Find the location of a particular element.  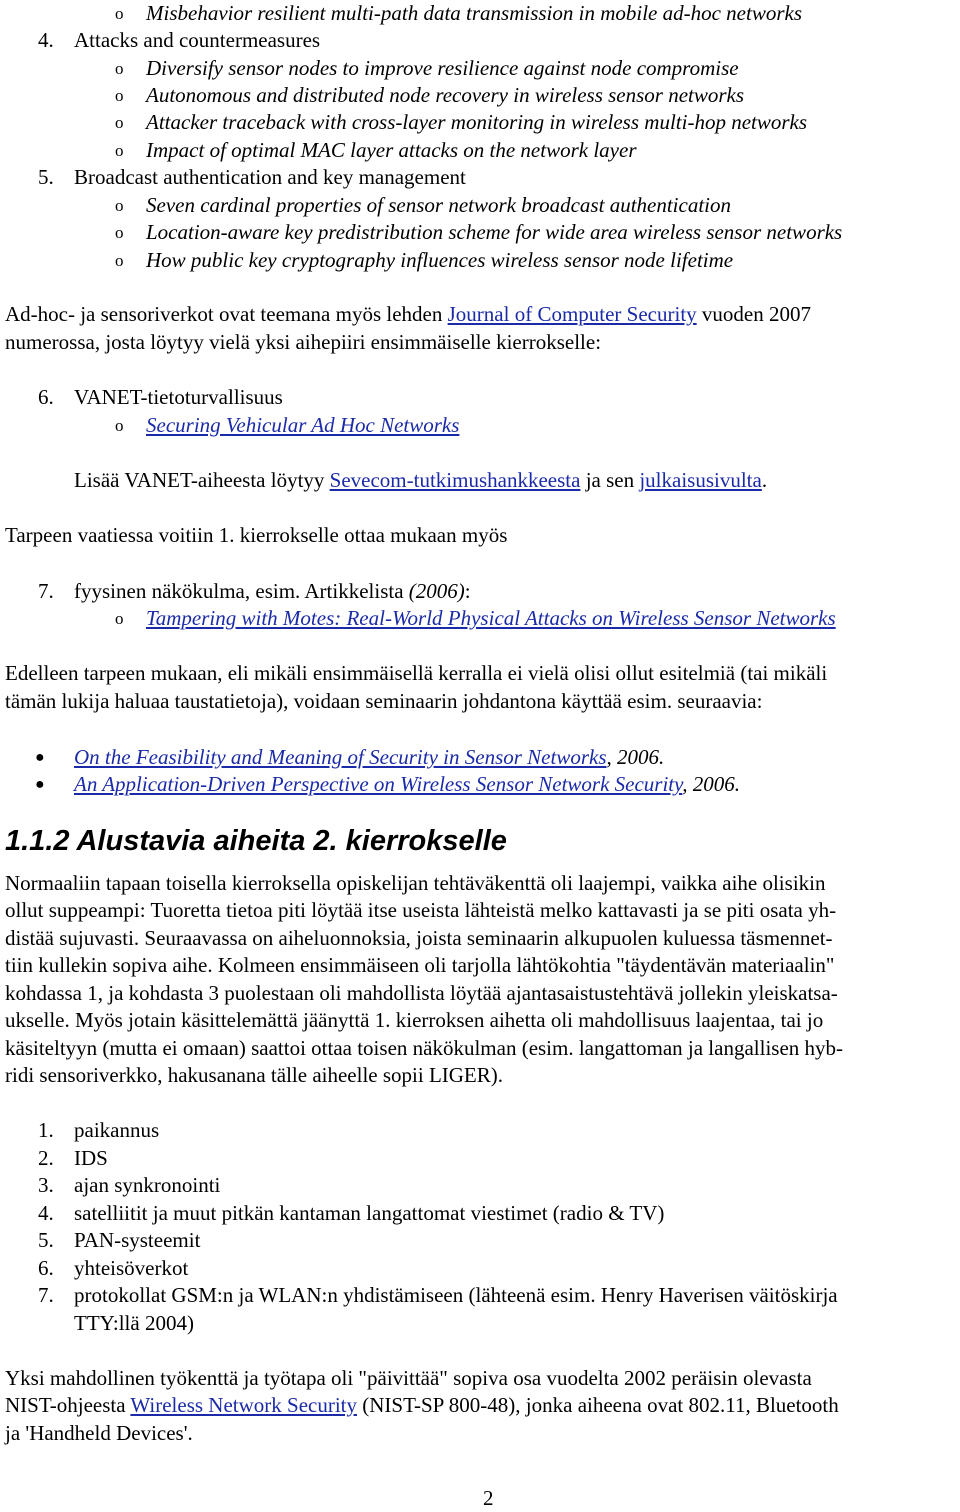

sevecom-link: Sevecom-tutkimushankkeesta is located at coordinates (455, 480).